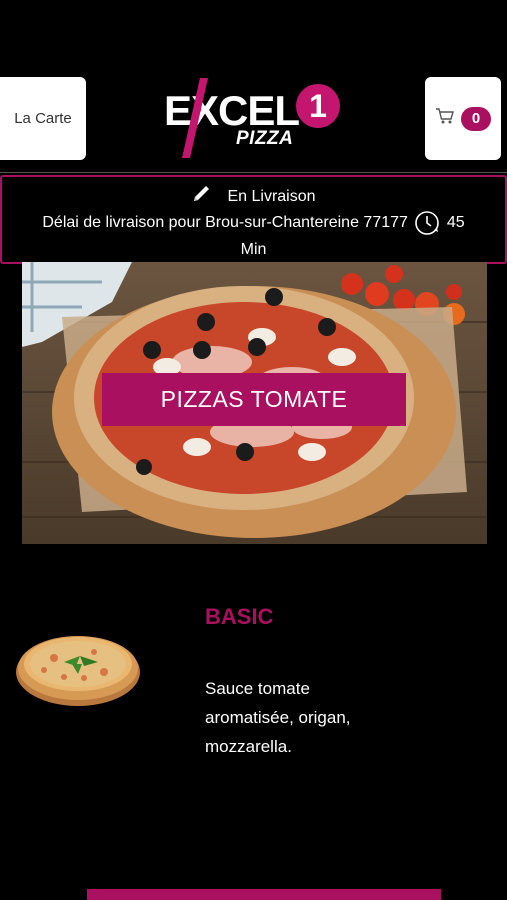 This screenshot has height=900, width=507. What do you see at coordinates (253, 115) in the screenshot?
I see `logo: EXCEL 1 PIZZA` at bounding box center [253, 115].